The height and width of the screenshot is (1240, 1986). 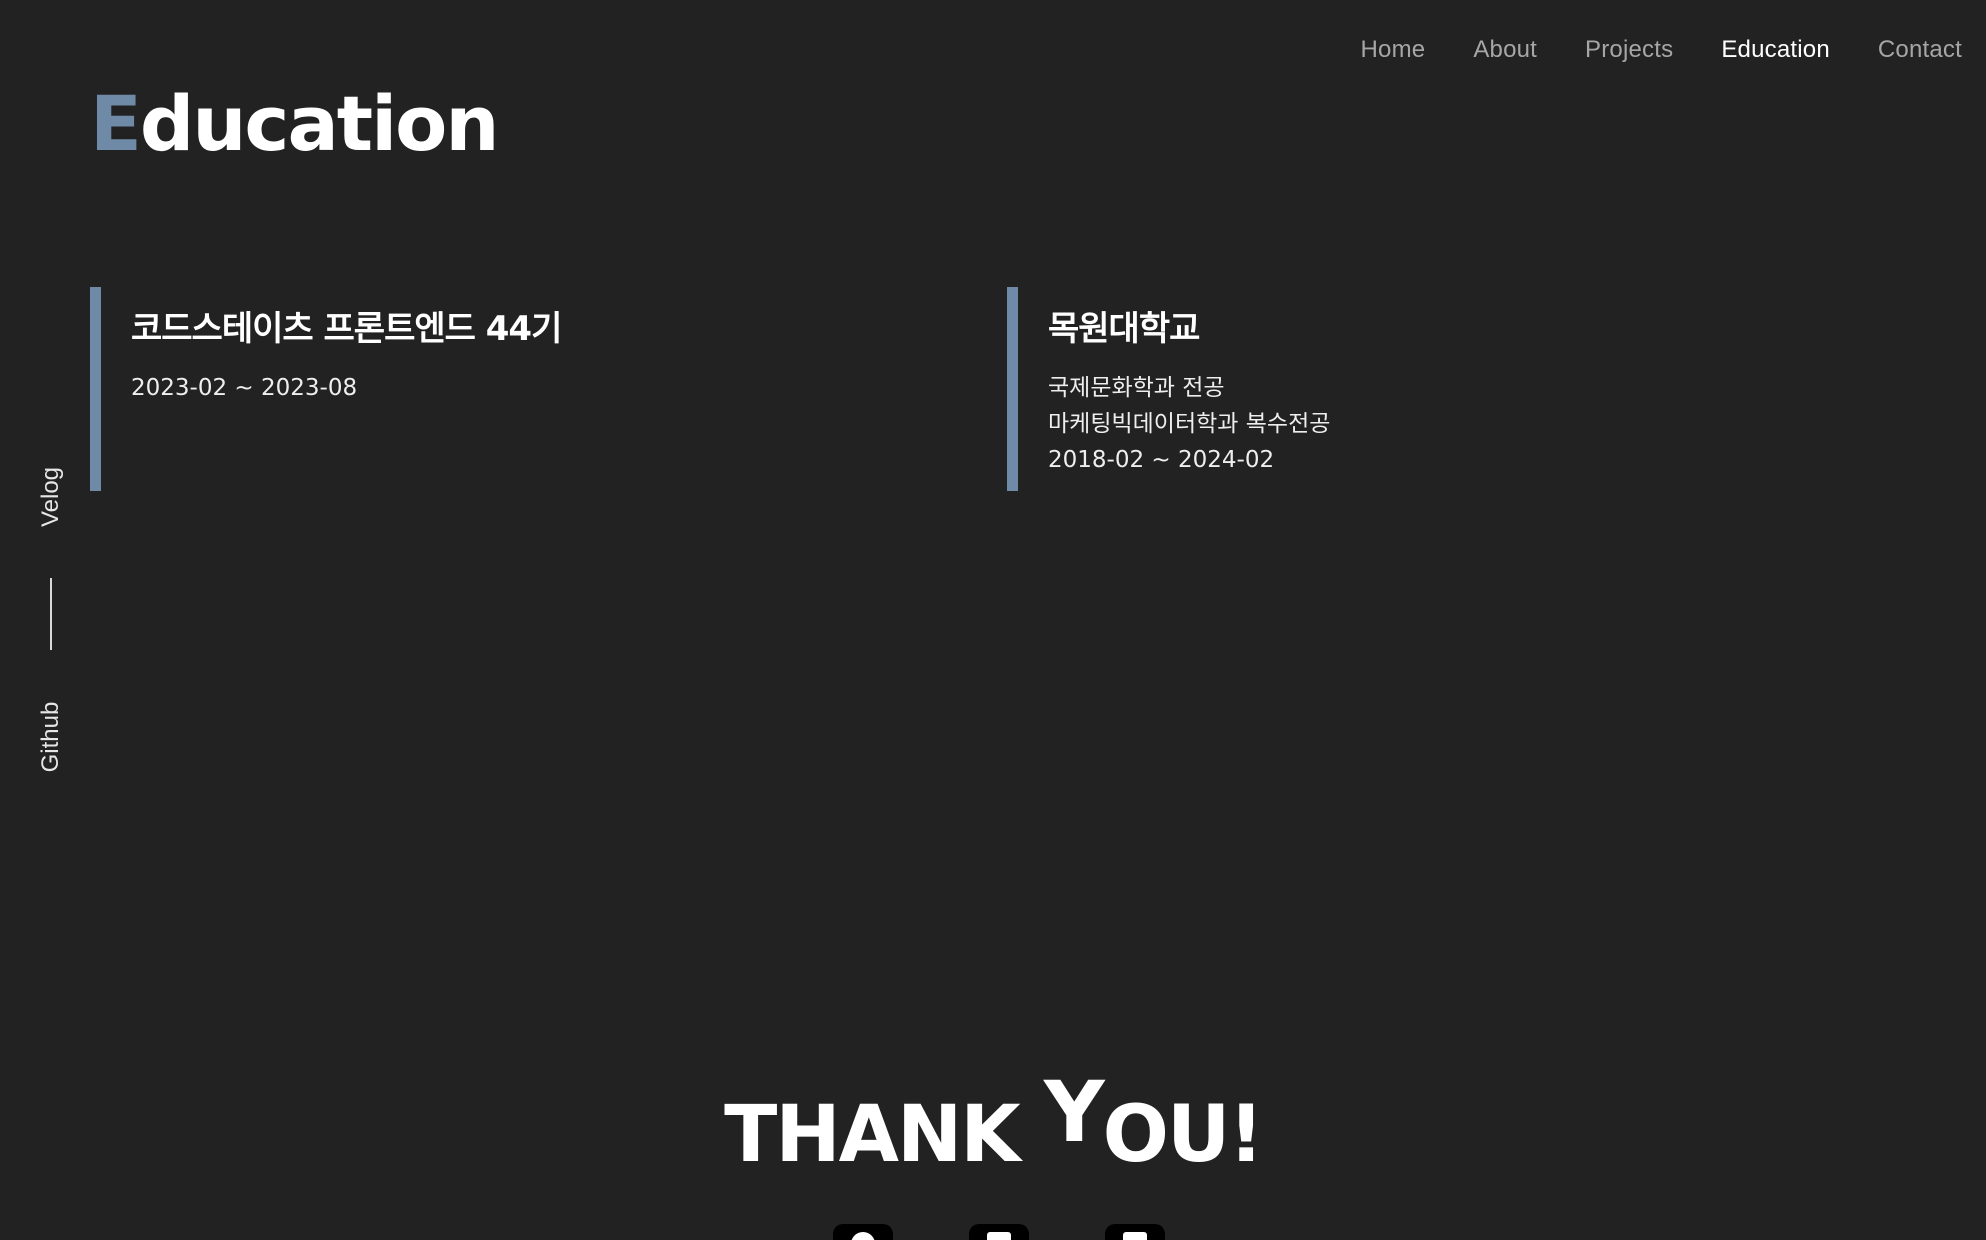 I want to click on nav-home: Home, so click(x=1392, y=50).